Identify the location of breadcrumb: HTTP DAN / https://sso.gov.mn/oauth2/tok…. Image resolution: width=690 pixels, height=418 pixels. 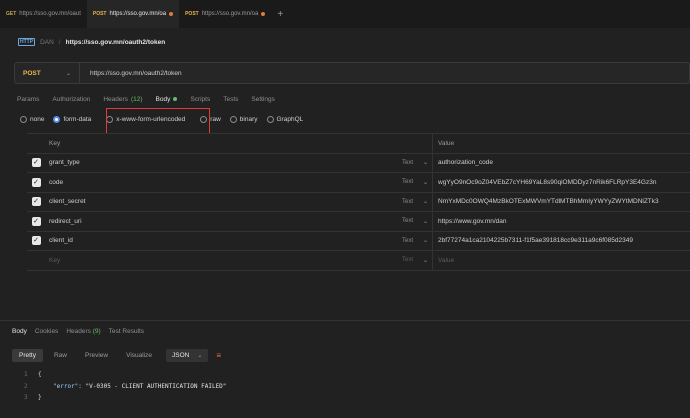
(91, 42).